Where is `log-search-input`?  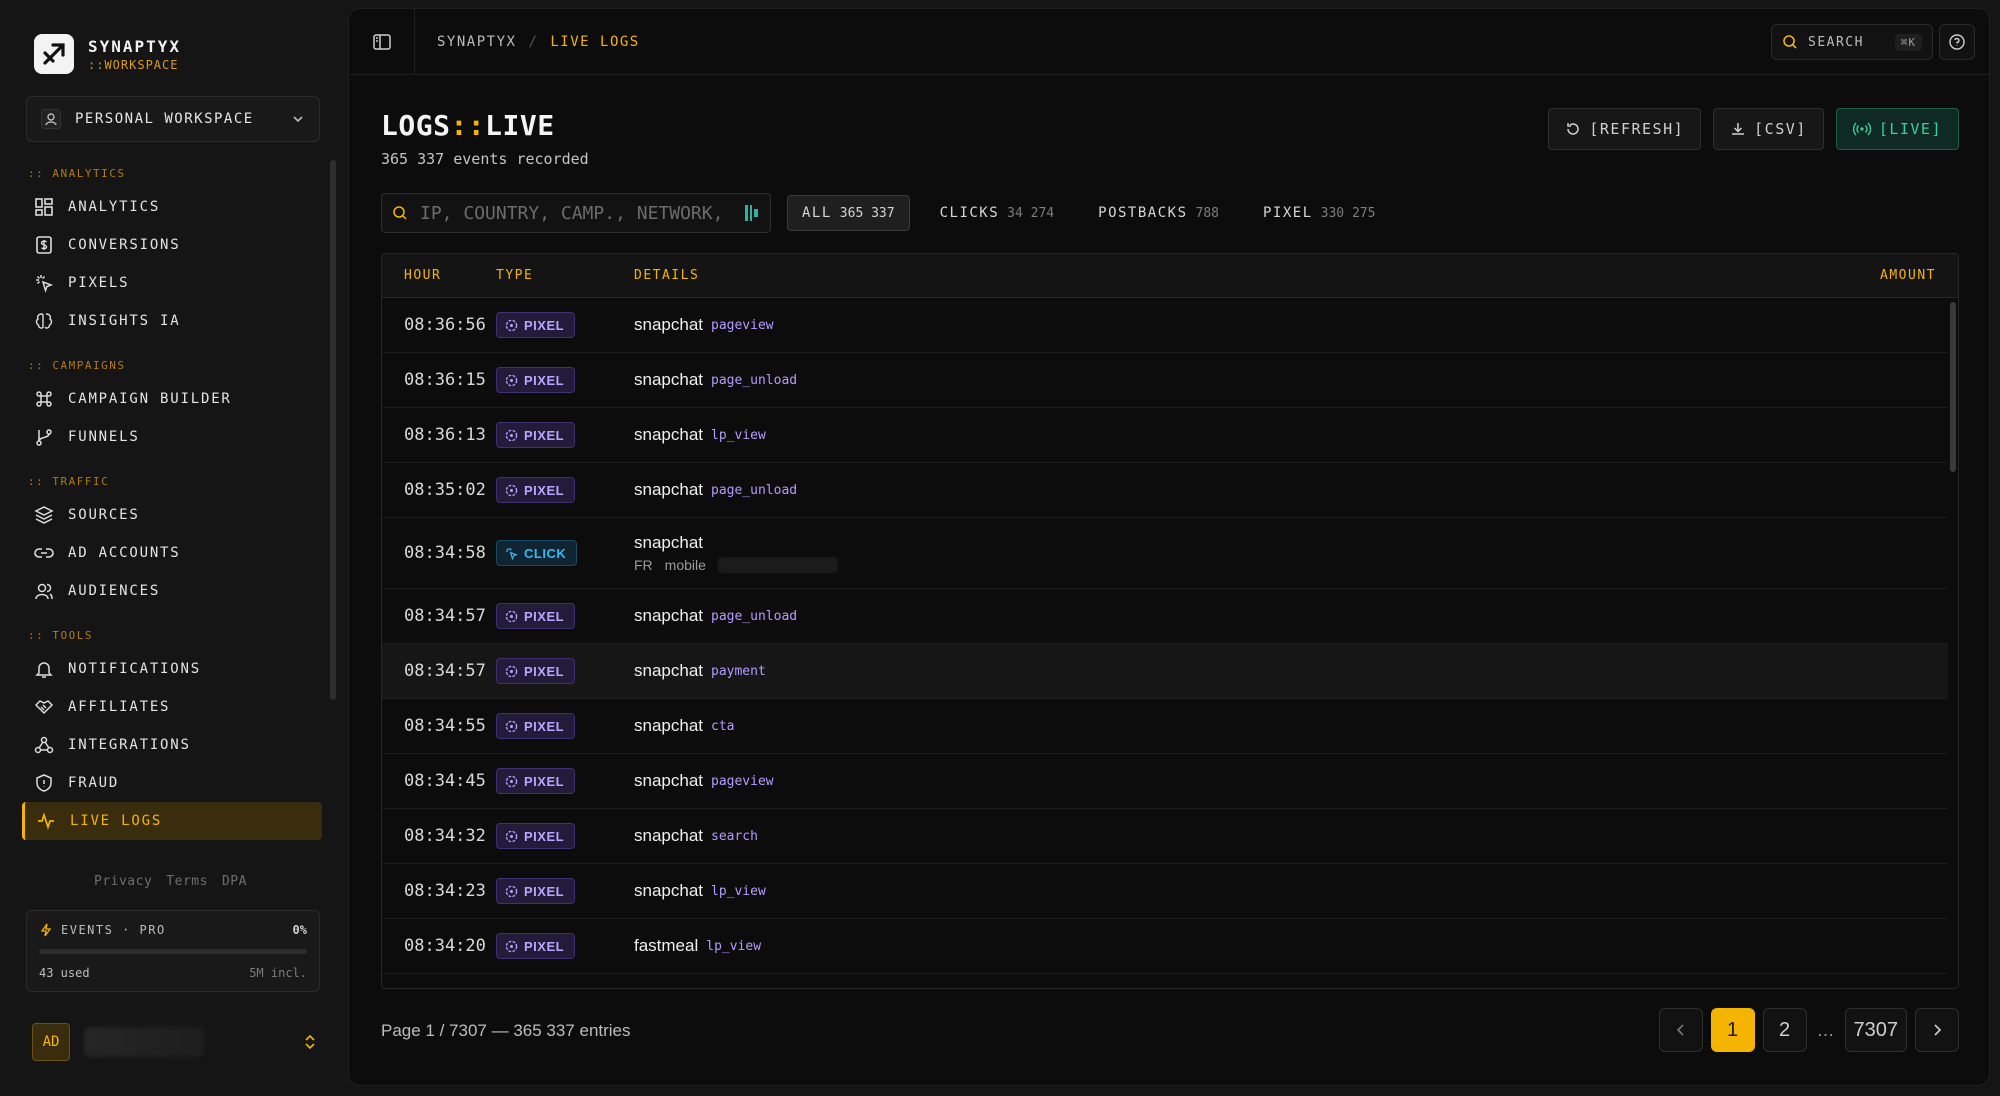 log-search-input is located at coordinates (576, 213).